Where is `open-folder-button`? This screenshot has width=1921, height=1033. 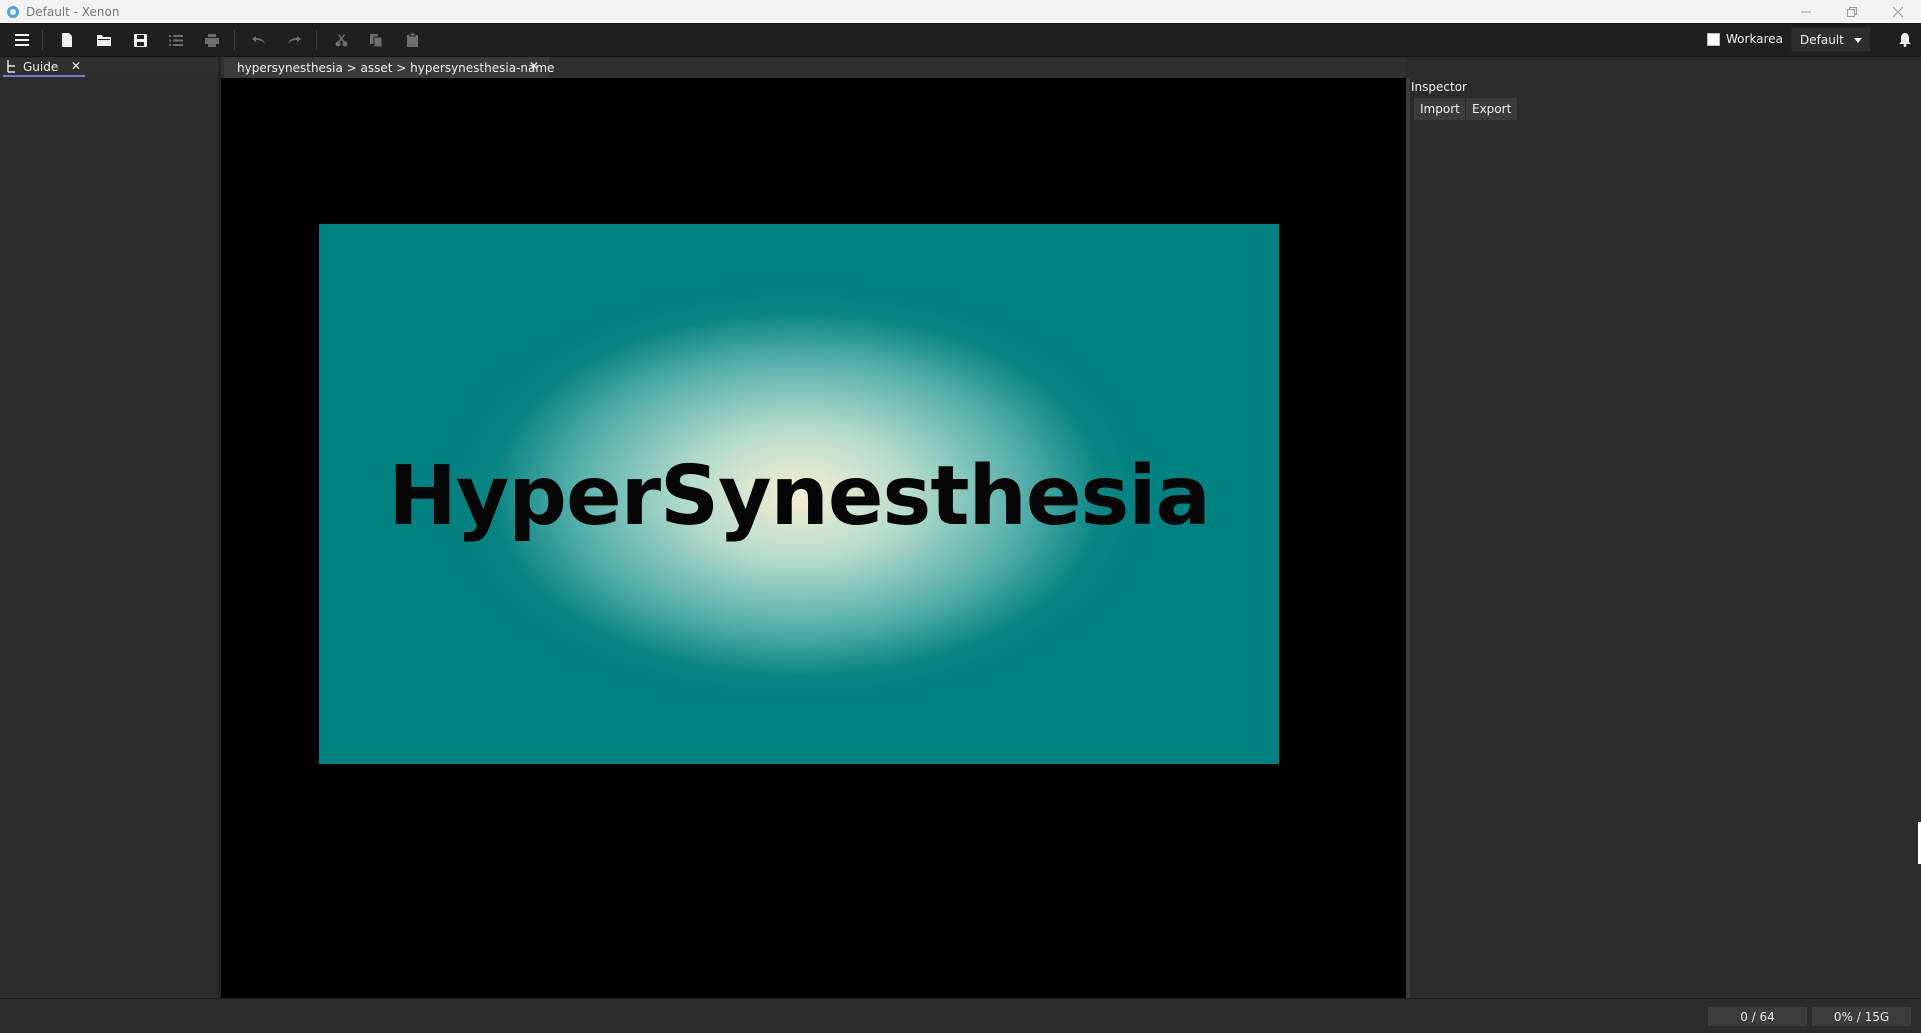
open-folder-button is located at coordinates (104, 40).